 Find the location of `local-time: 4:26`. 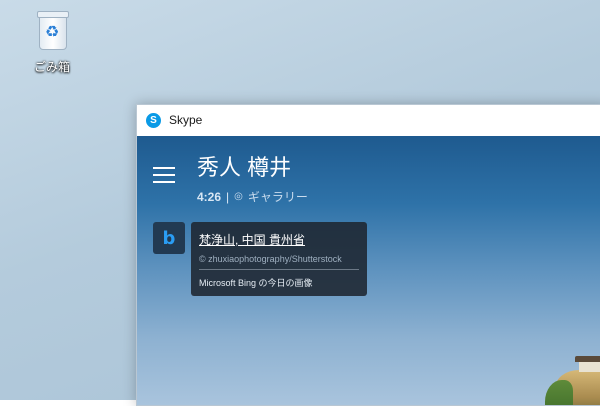

local-time: 4:26 is located at coordinates (209, 196).